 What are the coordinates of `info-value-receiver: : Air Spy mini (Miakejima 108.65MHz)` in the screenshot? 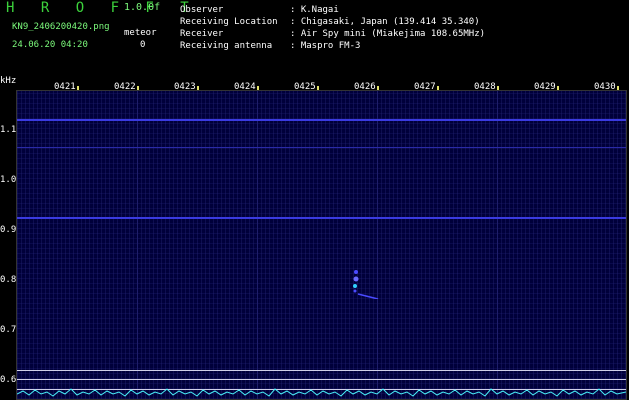 It's located at (388, 34).